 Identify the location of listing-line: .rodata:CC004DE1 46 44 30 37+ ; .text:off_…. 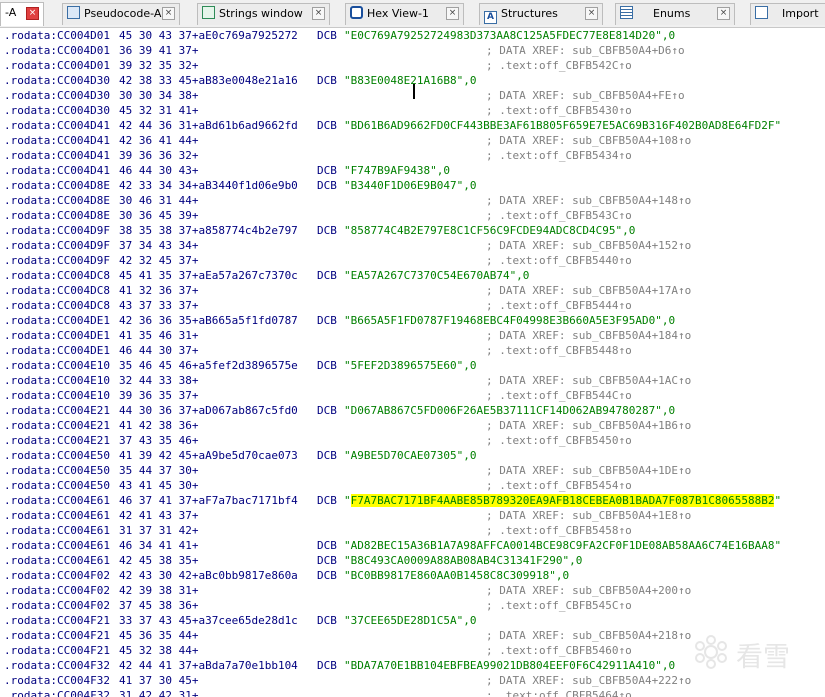
(412, 350).